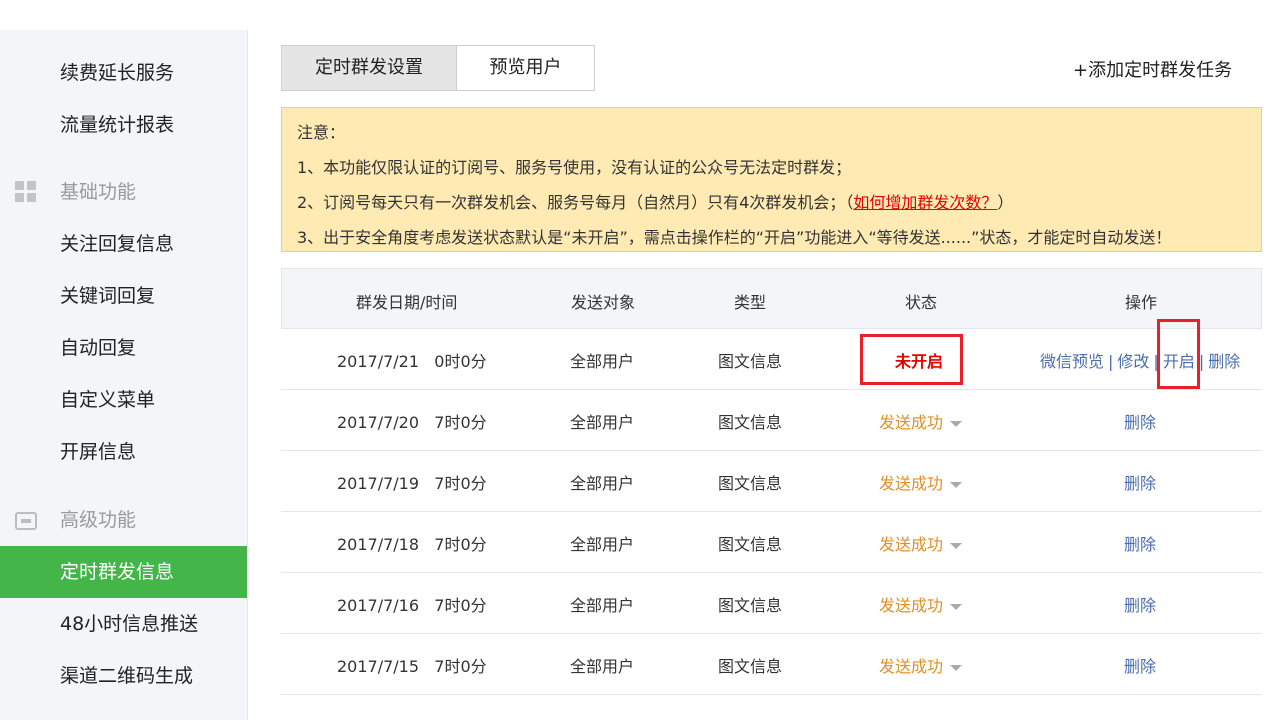 This screenshot has width=1280, height=720. I want to click on header-status: 状态, so click(921, 302).